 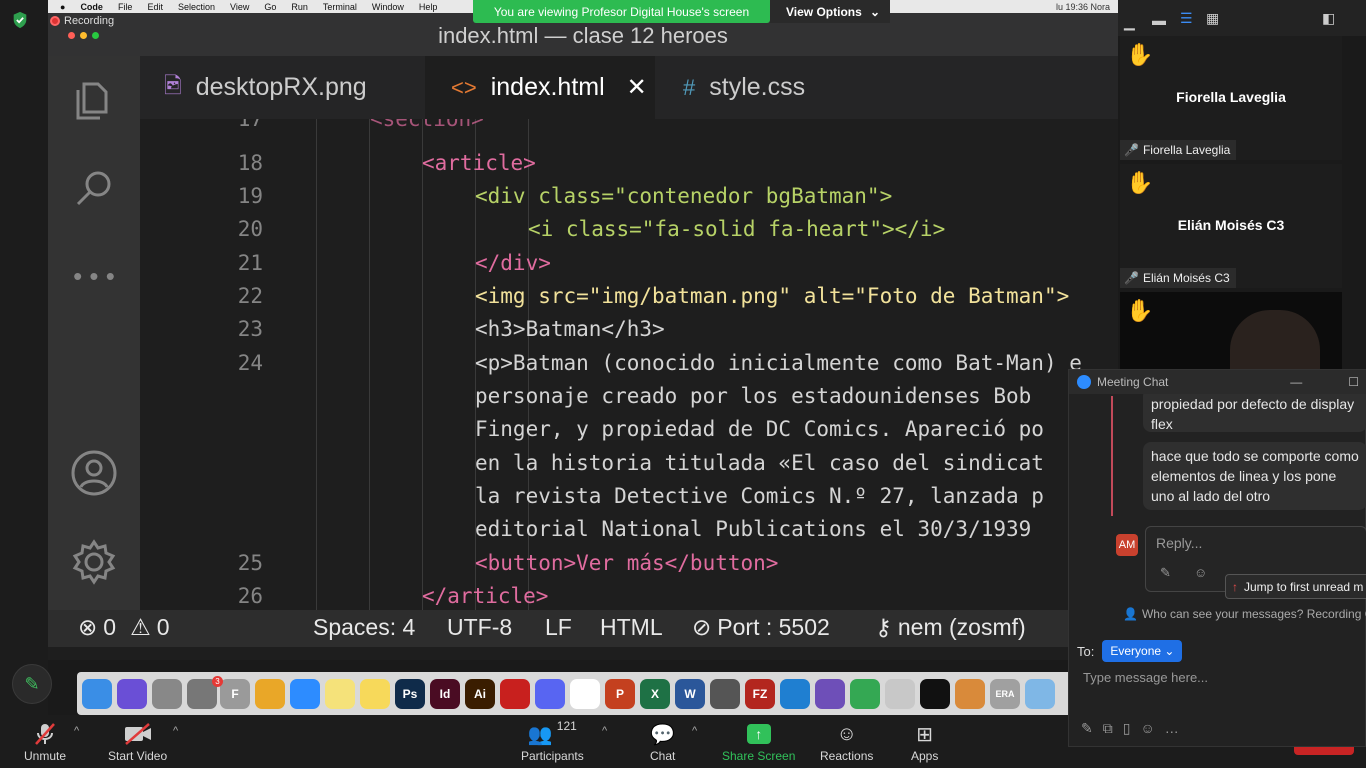 What do you see at coordinates (950, 627) in the screenshot?
I see `remote-user: ⚷ nem (zosmf)` at bounding box center [950, 627].